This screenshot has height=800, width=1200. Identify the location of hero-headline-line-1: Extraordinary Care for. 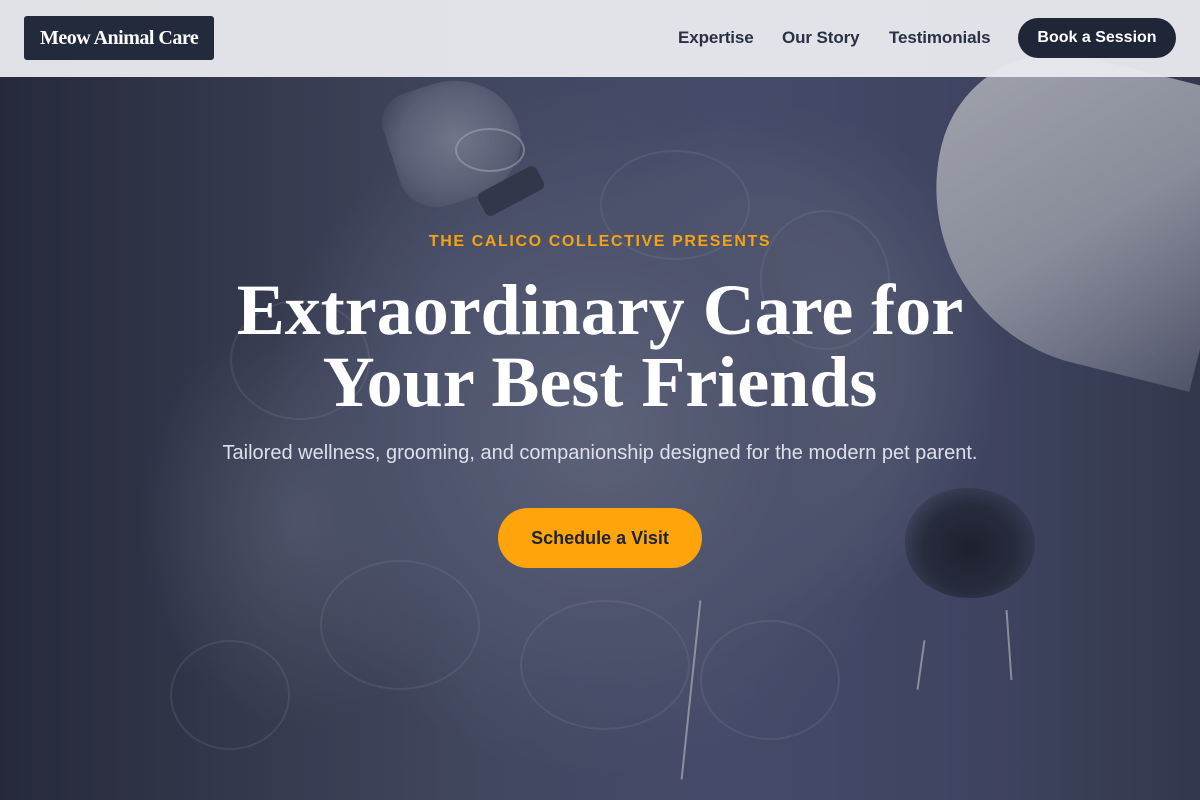
(600, 310).